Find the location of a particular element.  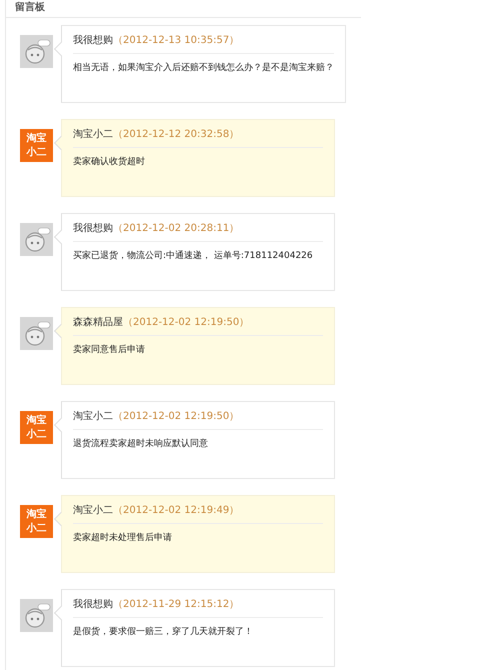

message-text: 相当无语，如果淘宝介入后还赔不到钱怎么办？是不是淘宝来赔？ is located at coordinates (203, 68).